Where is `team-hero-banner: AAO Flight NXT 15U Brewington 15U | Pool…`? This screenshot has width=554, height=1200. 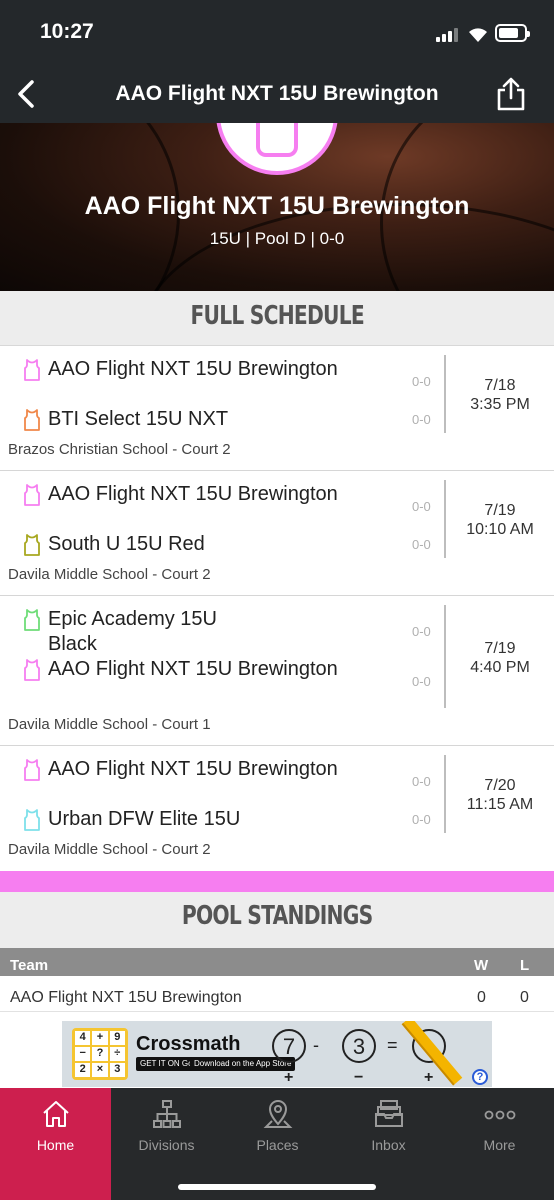
team-hero-banner: AAO Flight NXT 15U Brewington 15U | Pool… is located at coordinates (277, 207).